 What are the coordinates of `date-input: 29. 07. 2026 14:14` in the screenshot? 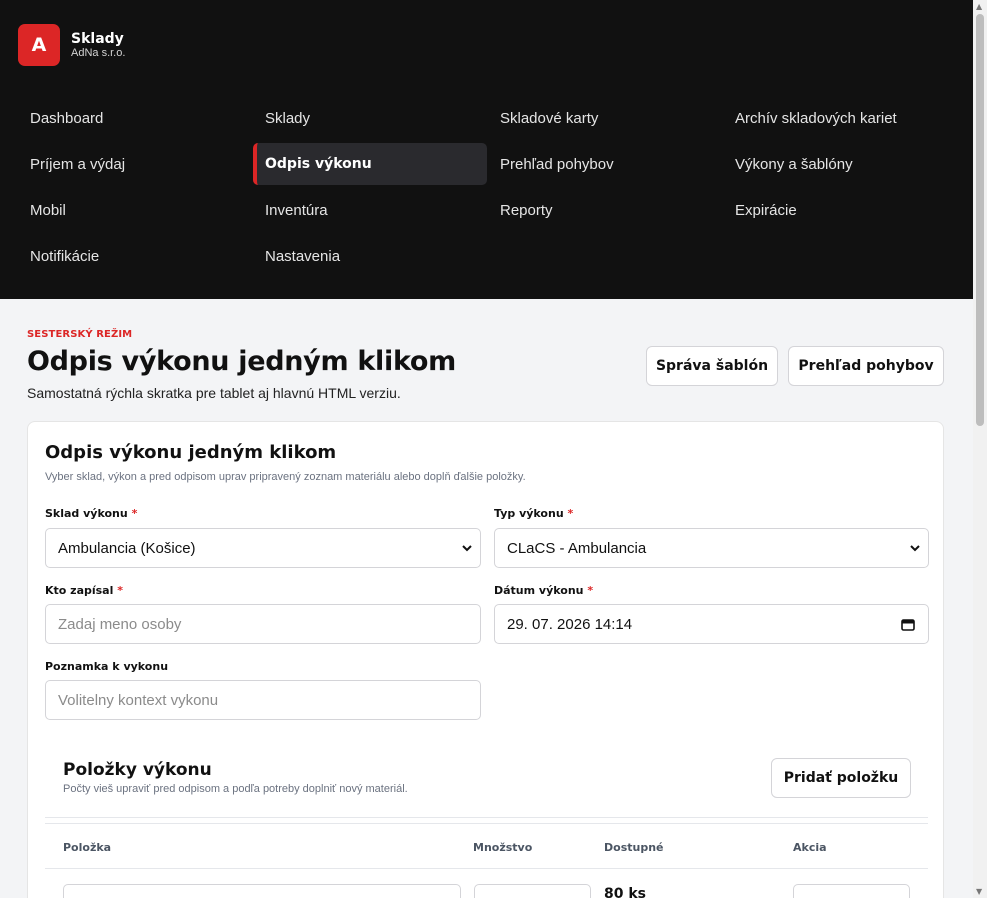 It's located at (711, 624).